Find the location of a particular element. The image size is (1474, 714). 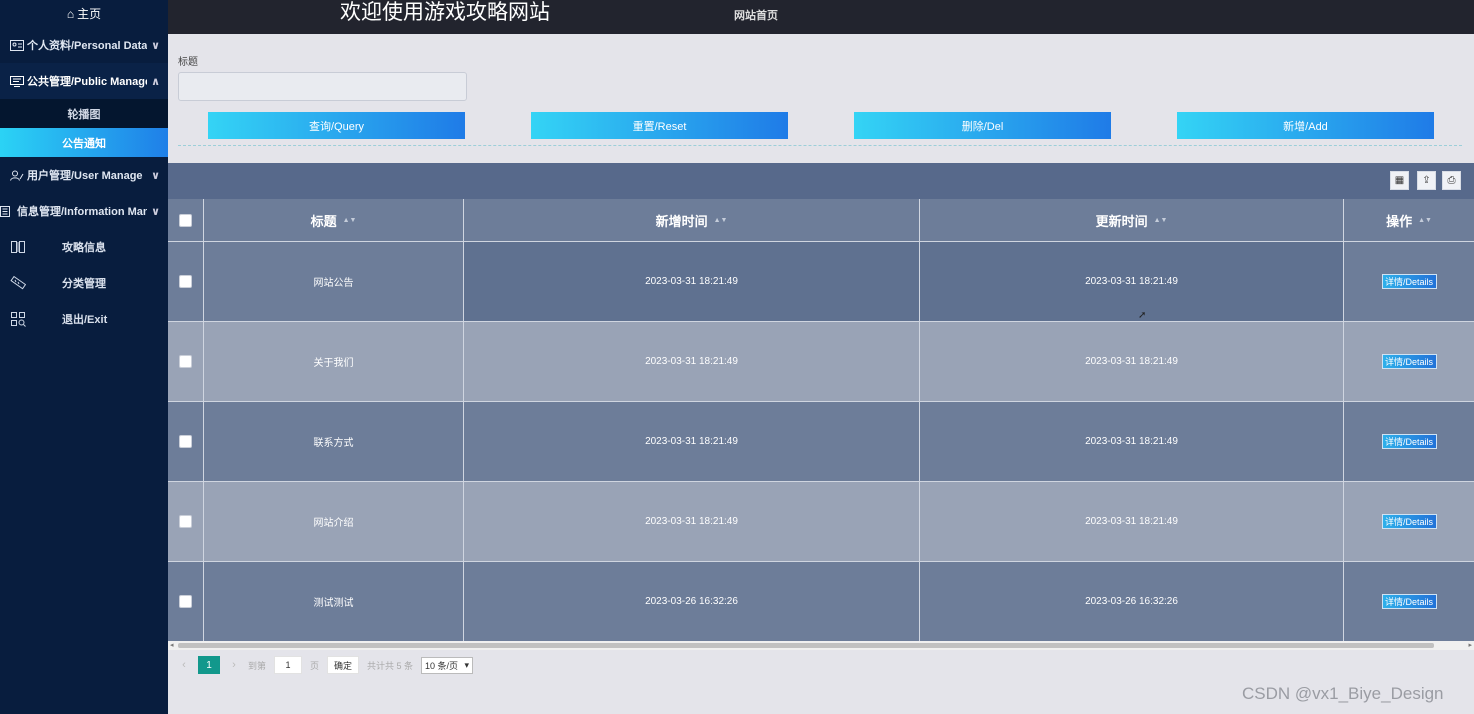

print-icon: ⎙ is located at coordinates (1451, 180).